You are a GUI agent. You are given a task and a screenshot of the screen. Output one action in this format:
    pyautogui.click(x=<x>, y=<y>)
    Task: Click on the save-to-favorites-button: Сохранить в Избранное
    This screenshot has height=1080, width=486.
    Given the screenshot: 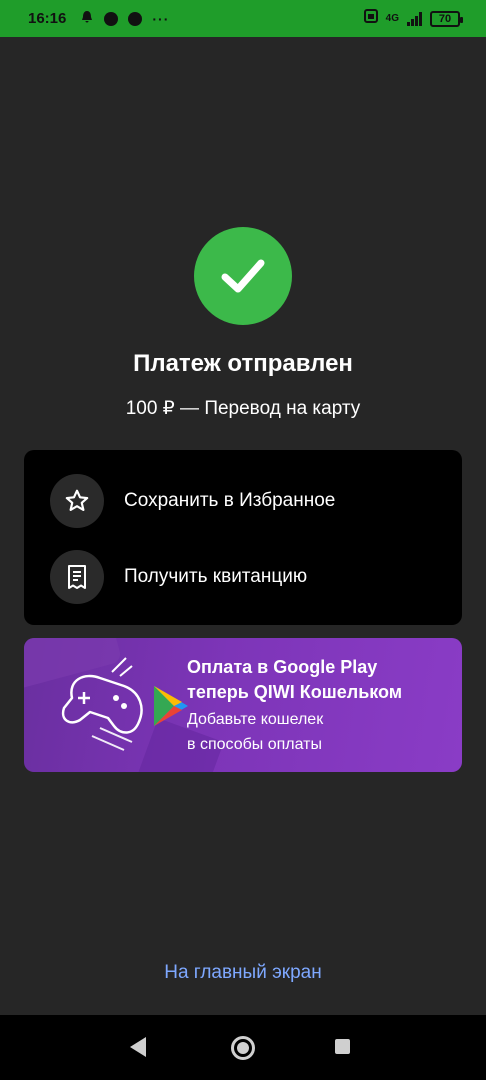 What is the action you would take?
    pyautogui.click(x=243, y=501)
    